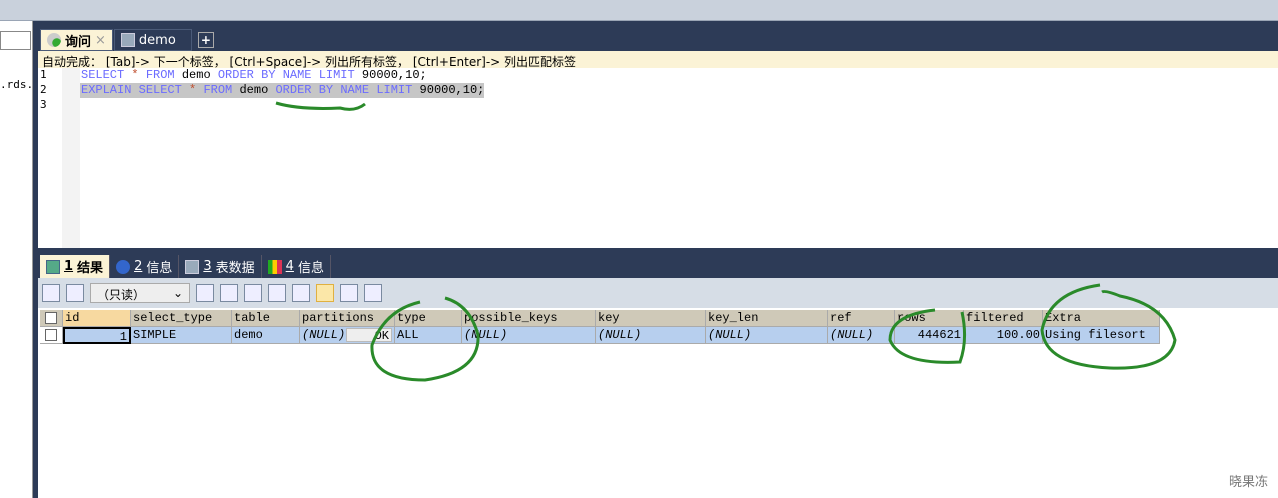 The height and width of the screenshot is (498, 1278). I want to click on annotation-circle-rows, so click(927, 336).